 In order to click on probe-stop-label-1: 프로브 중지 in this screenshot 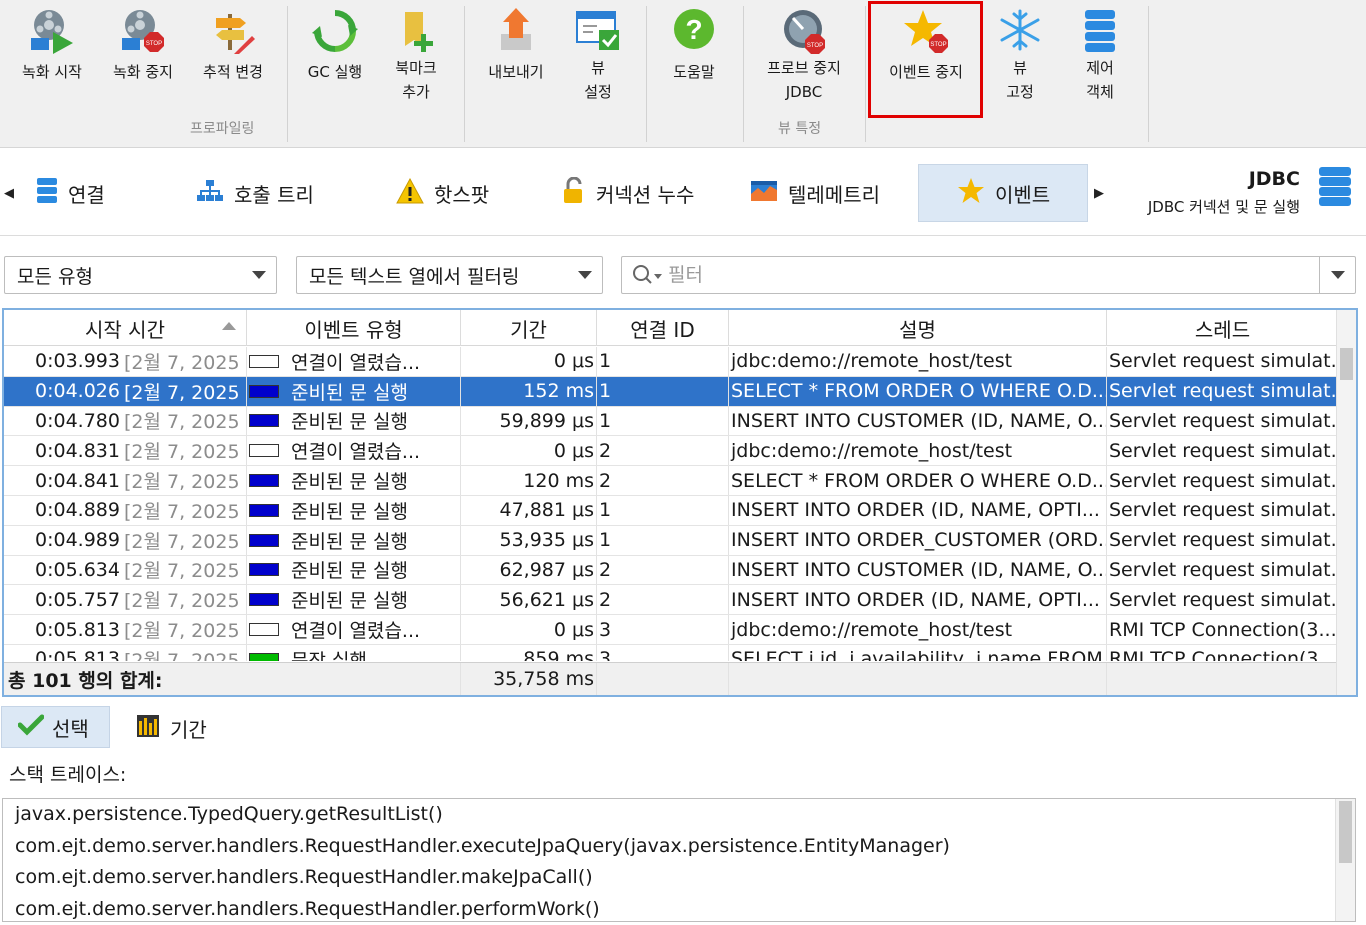, I will do `click(804, 68)`.